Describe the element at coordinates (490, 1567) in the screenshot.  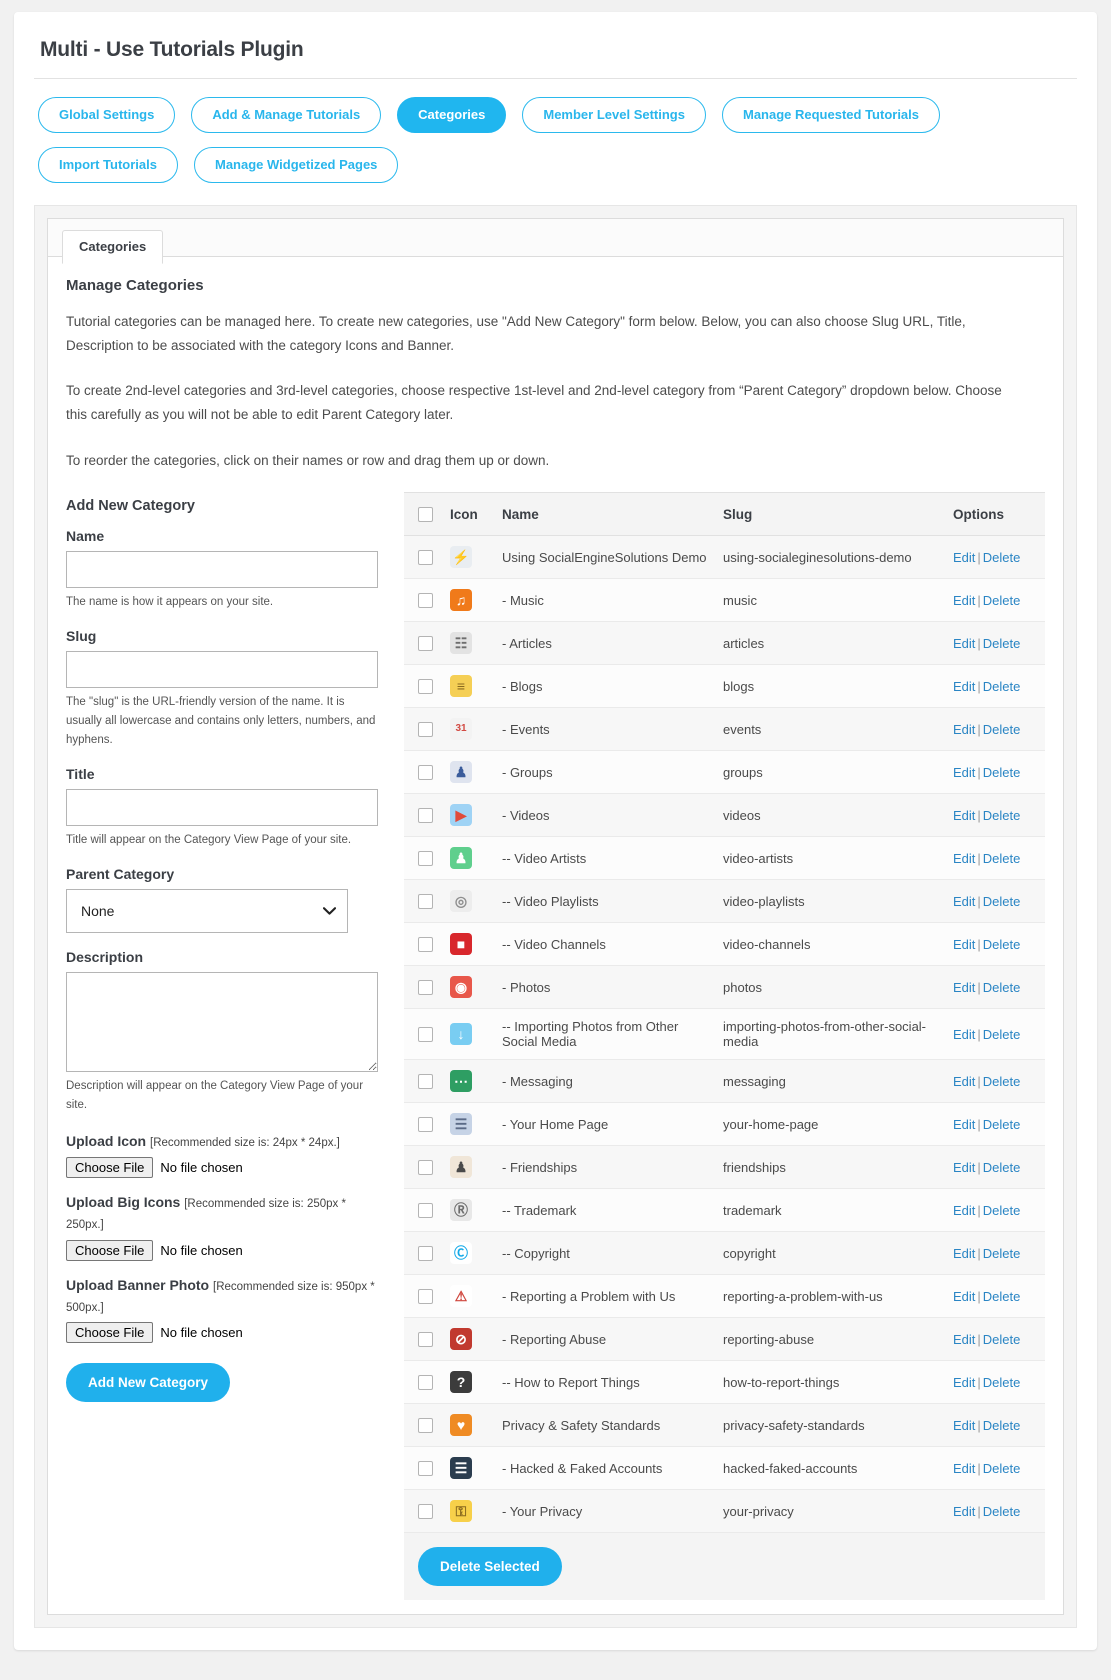
I see `delete-selected-button: Delete Selected` at that location.